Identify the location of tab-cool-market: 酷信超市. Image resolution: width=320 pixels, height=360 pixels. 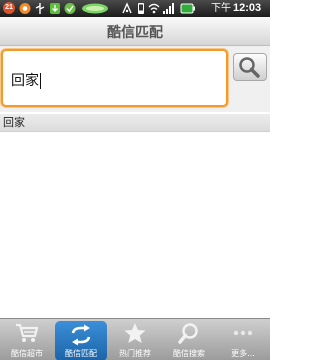
(27, 339).